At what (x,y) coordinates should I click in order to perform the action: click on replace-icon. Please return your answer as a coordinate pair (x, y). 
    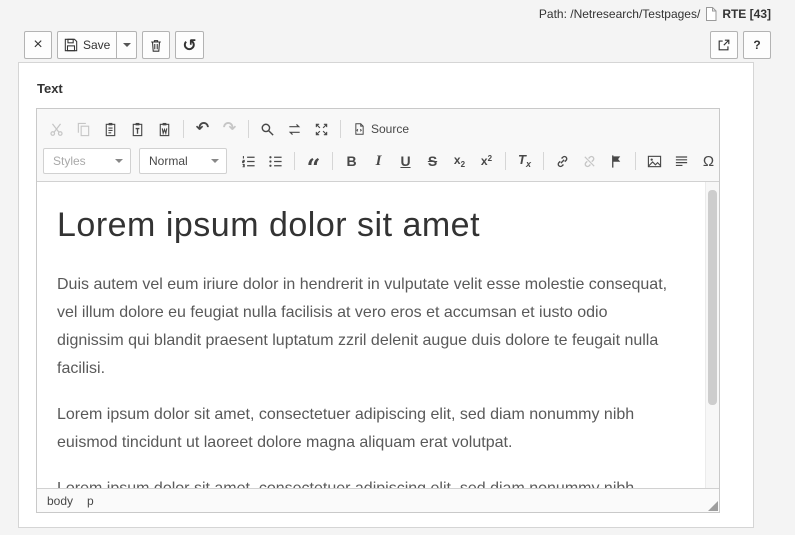
    Looking at the image, I should click on (294, 129).